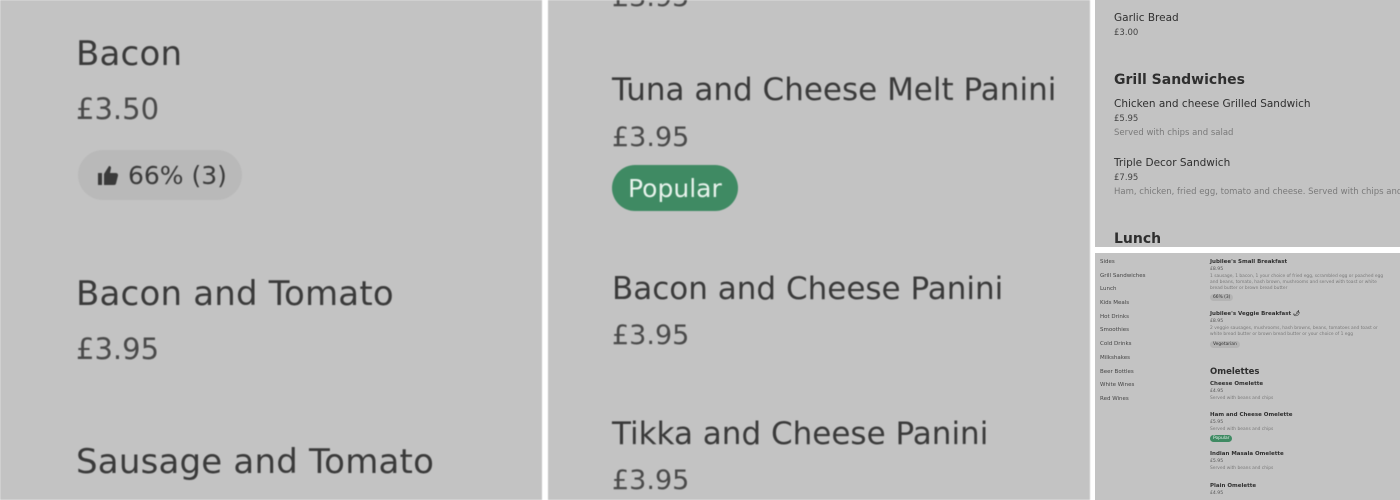  I want to click on sidebar-item: Sides, so click(1122, 266).